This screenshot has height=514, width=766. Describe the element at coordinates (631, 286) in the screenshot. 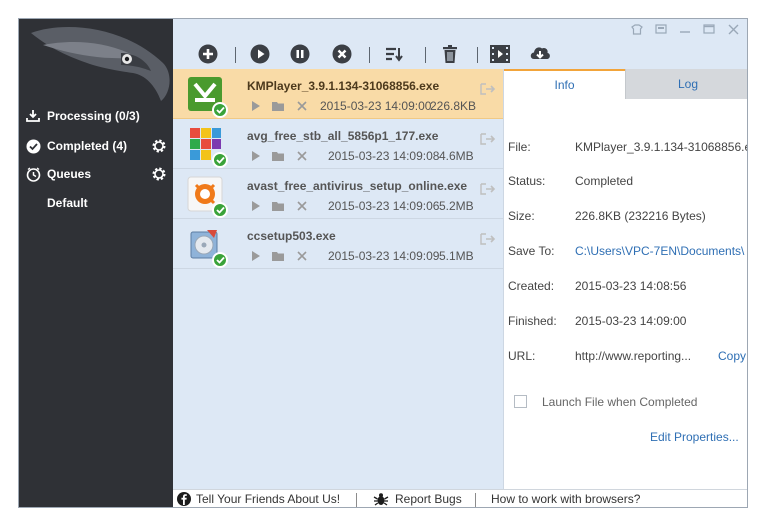

I see `created-value: 2015-03-23 14:08:56` at that location.